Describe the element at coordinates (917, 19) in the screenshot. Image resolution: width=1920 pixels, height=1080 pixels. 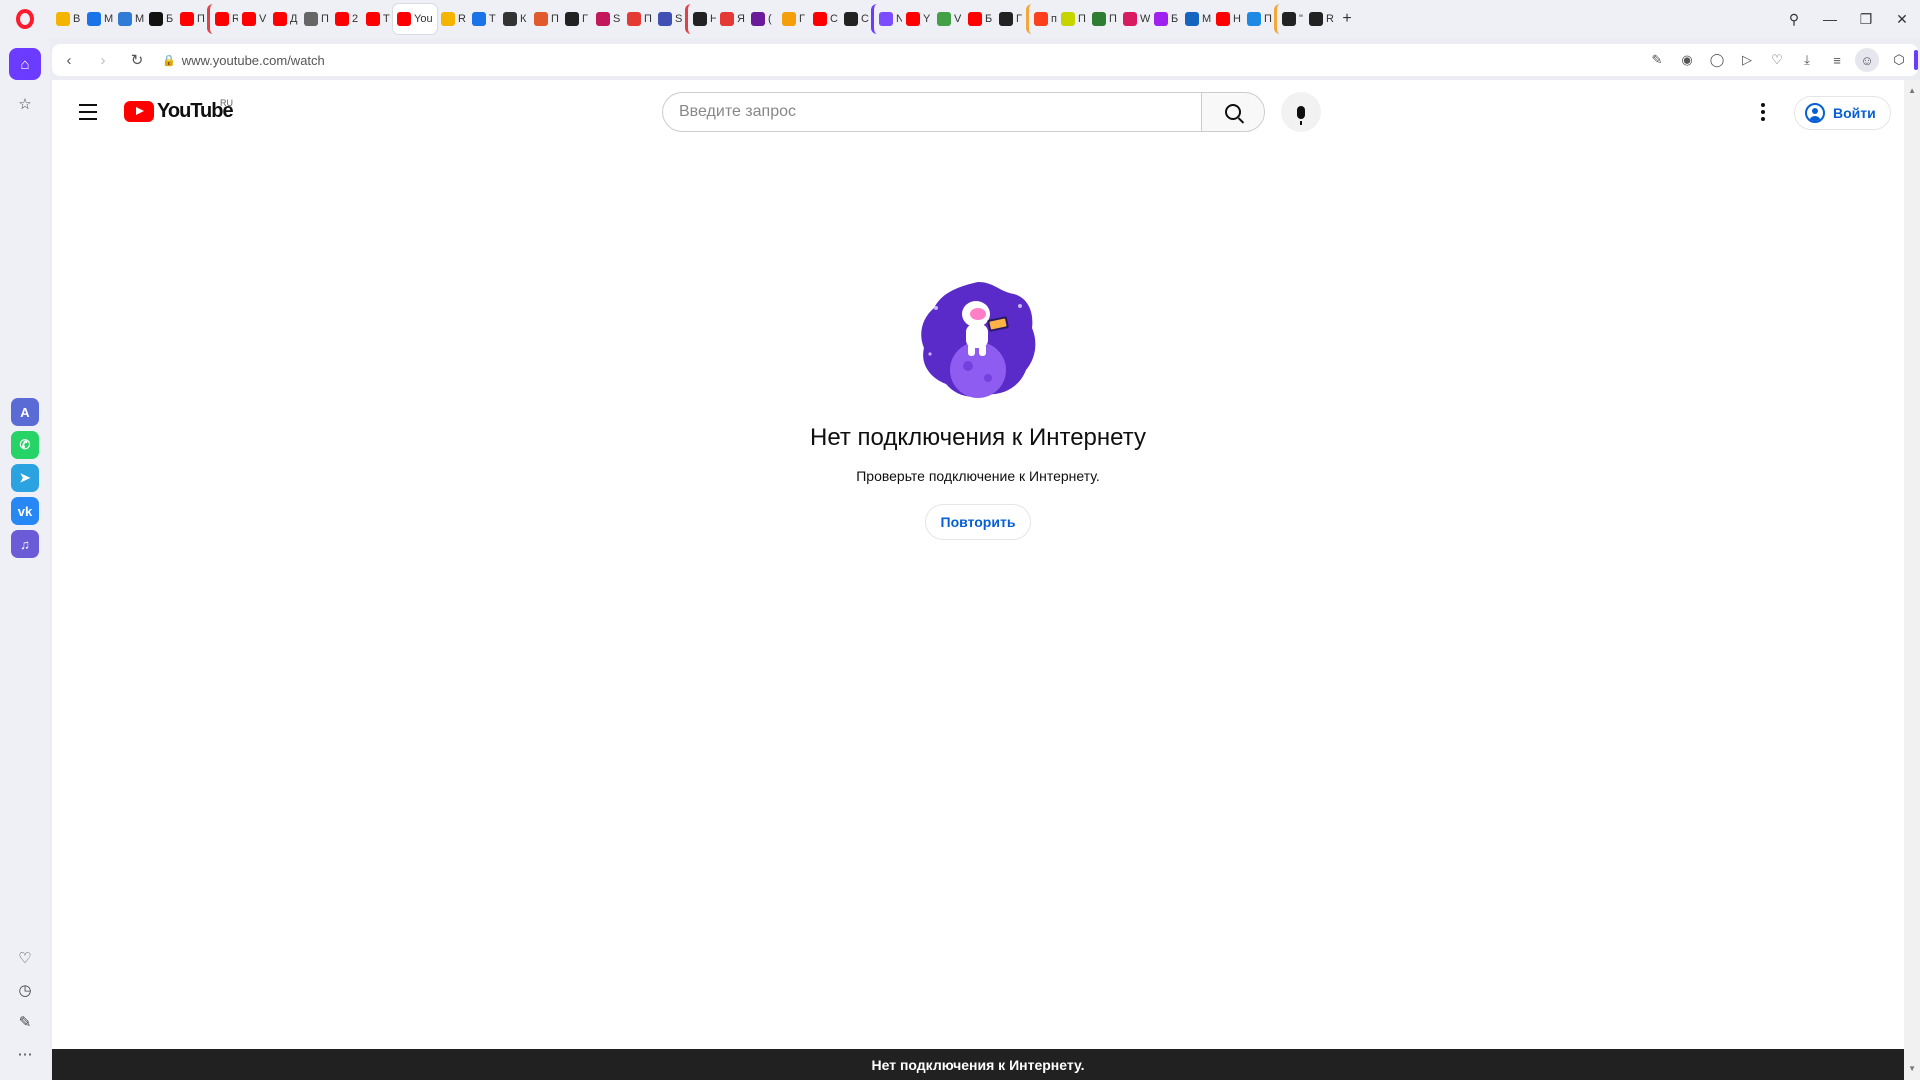
I see `browser-tab: Y` at that location.